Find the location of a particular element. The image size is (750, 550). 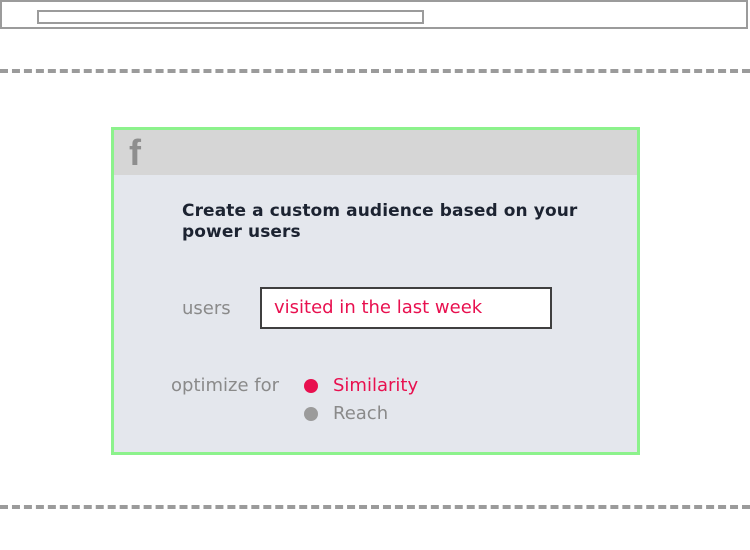

users-input: visited in the last week is located at coordinates (406, 308).